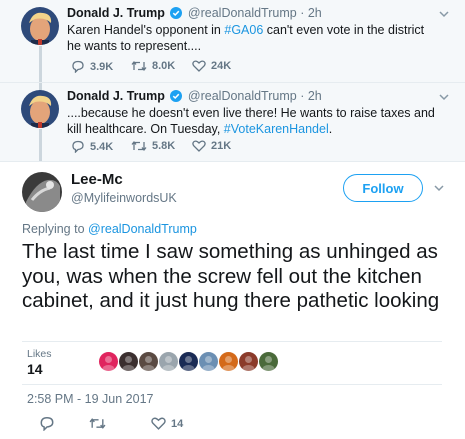  I want to click on reply-button: 3.9K, so click(92, 66).